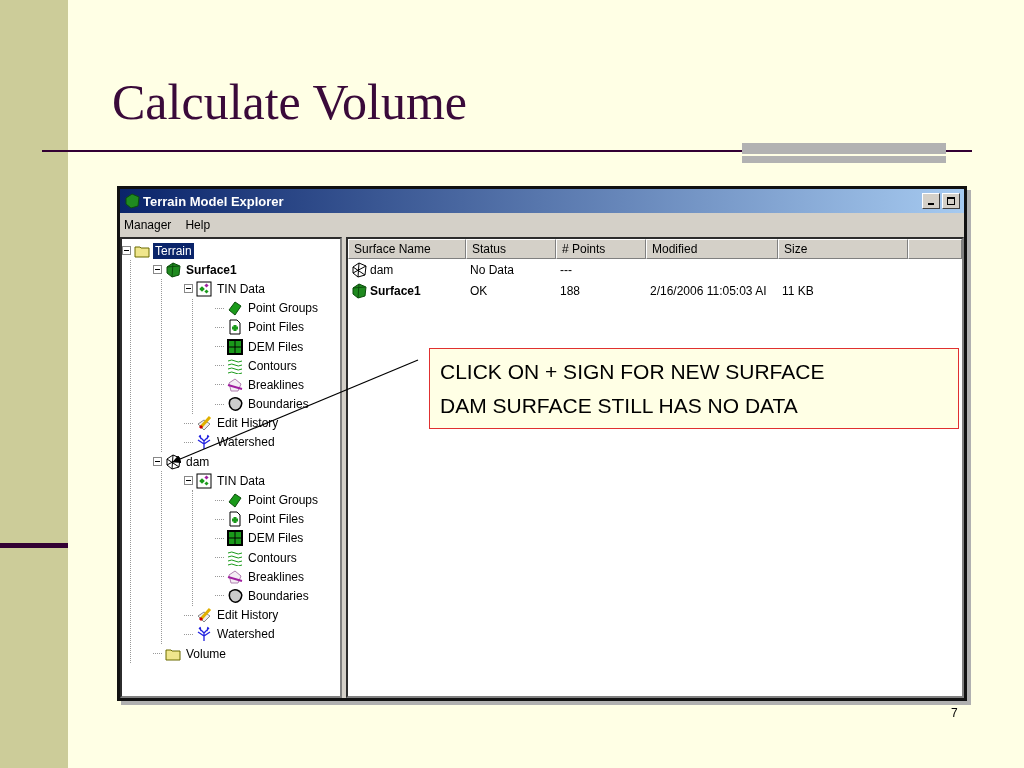  I want to click on column-header: # Points, so click(601, 249).